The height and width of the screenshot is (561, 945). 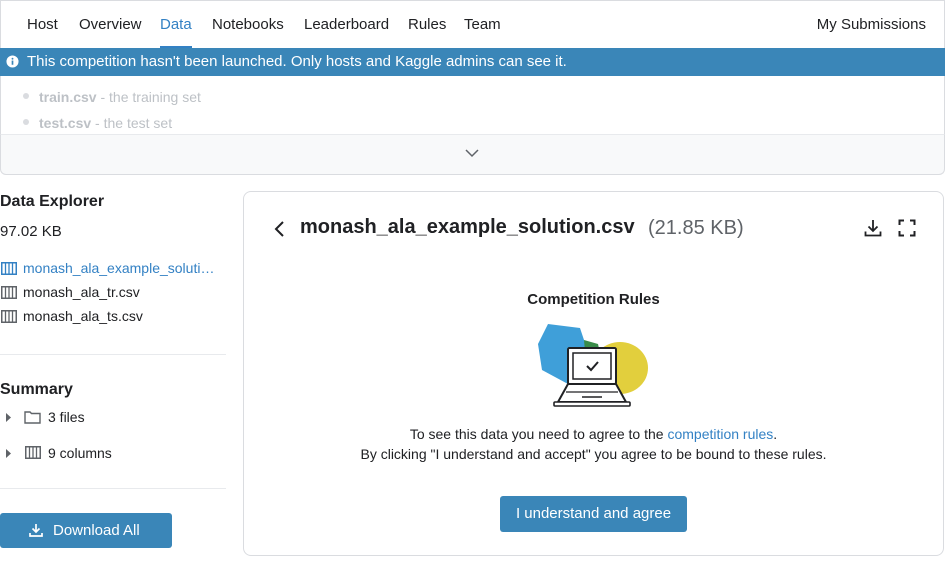 I want to click on file-description: - the test set, so click(x=132, y=123).